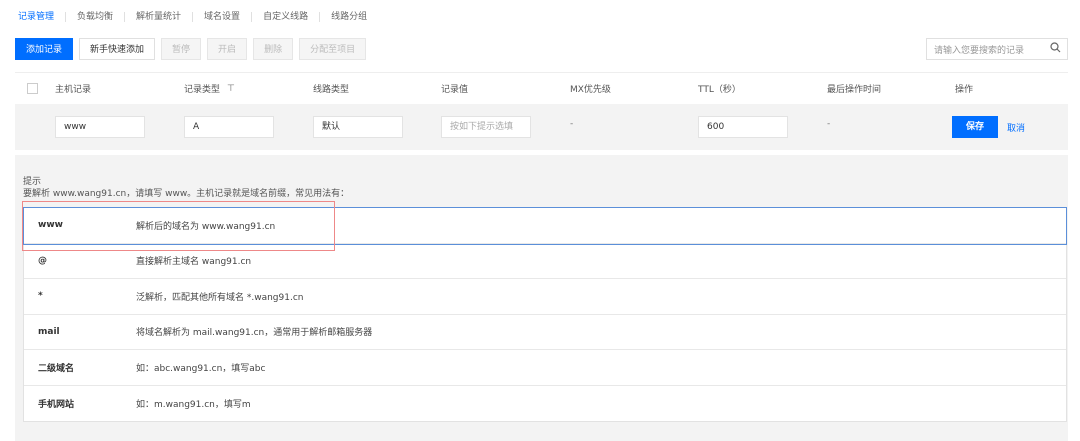 The height and width of the screenshot is (441, 1080). Describe the element at coordinates (486, 127) in the screenshot. I see `value-input: 按如下提示选填` at that location.